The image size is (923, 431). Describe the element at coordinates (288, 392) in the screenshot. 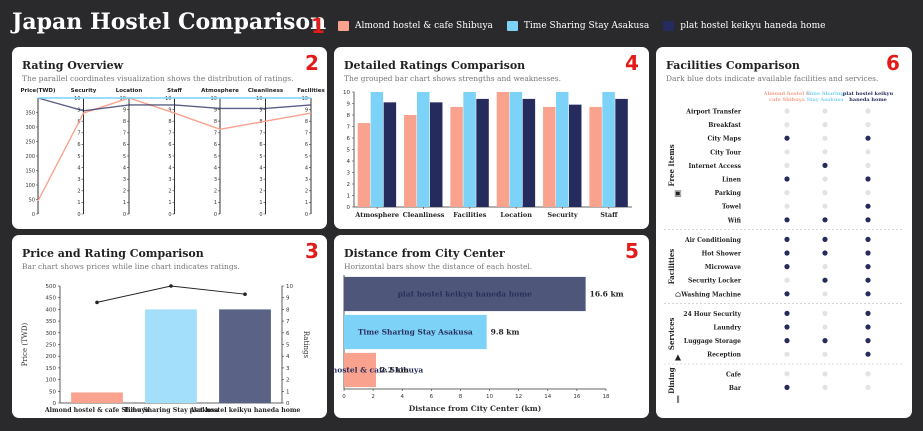

I see `y2-tick-label: 1` at that location.